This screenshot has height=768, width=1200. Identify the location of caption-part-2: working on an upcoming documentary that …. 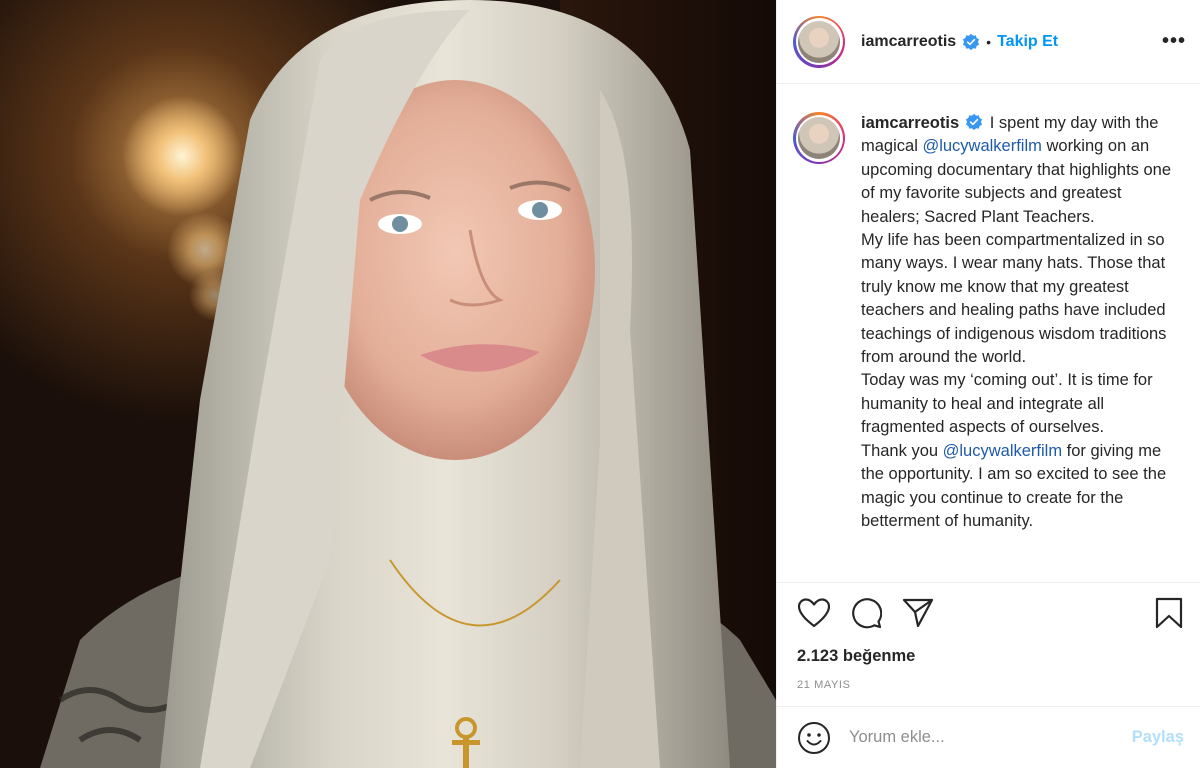
(1016, 298).